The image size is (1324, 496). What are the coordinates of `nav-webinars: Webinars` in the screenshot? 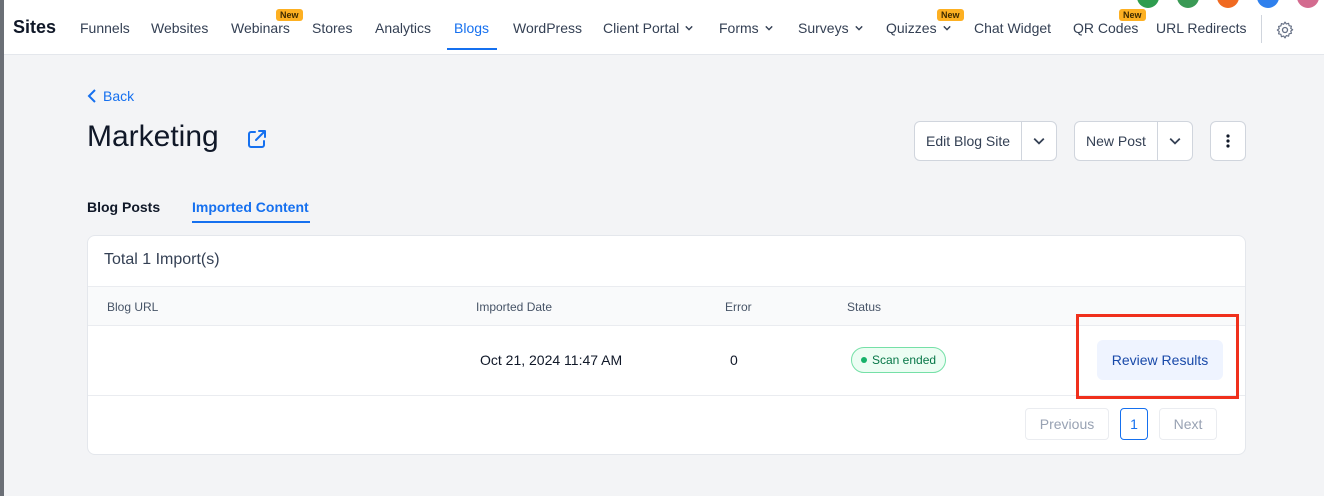 It's located at (260, 28).